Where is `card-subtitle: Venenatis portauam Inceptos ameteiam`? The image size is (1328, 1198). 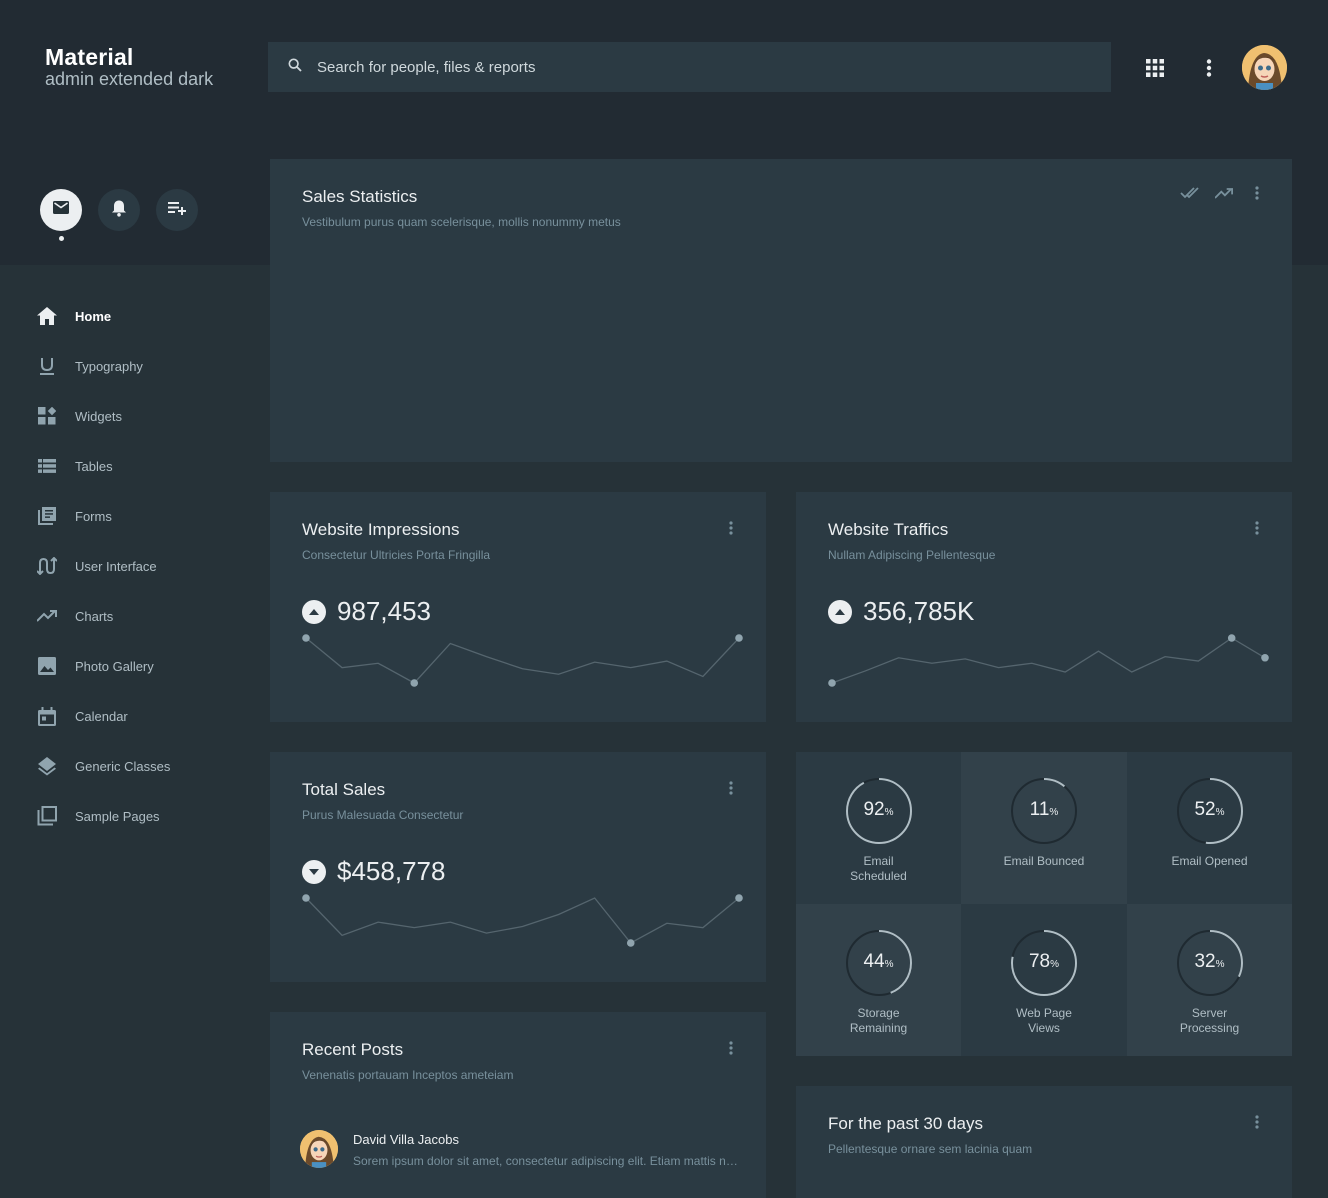 card-subtitle: Venenatis portauam Inceptos ameteiam is located at coordinates (408, 1075).